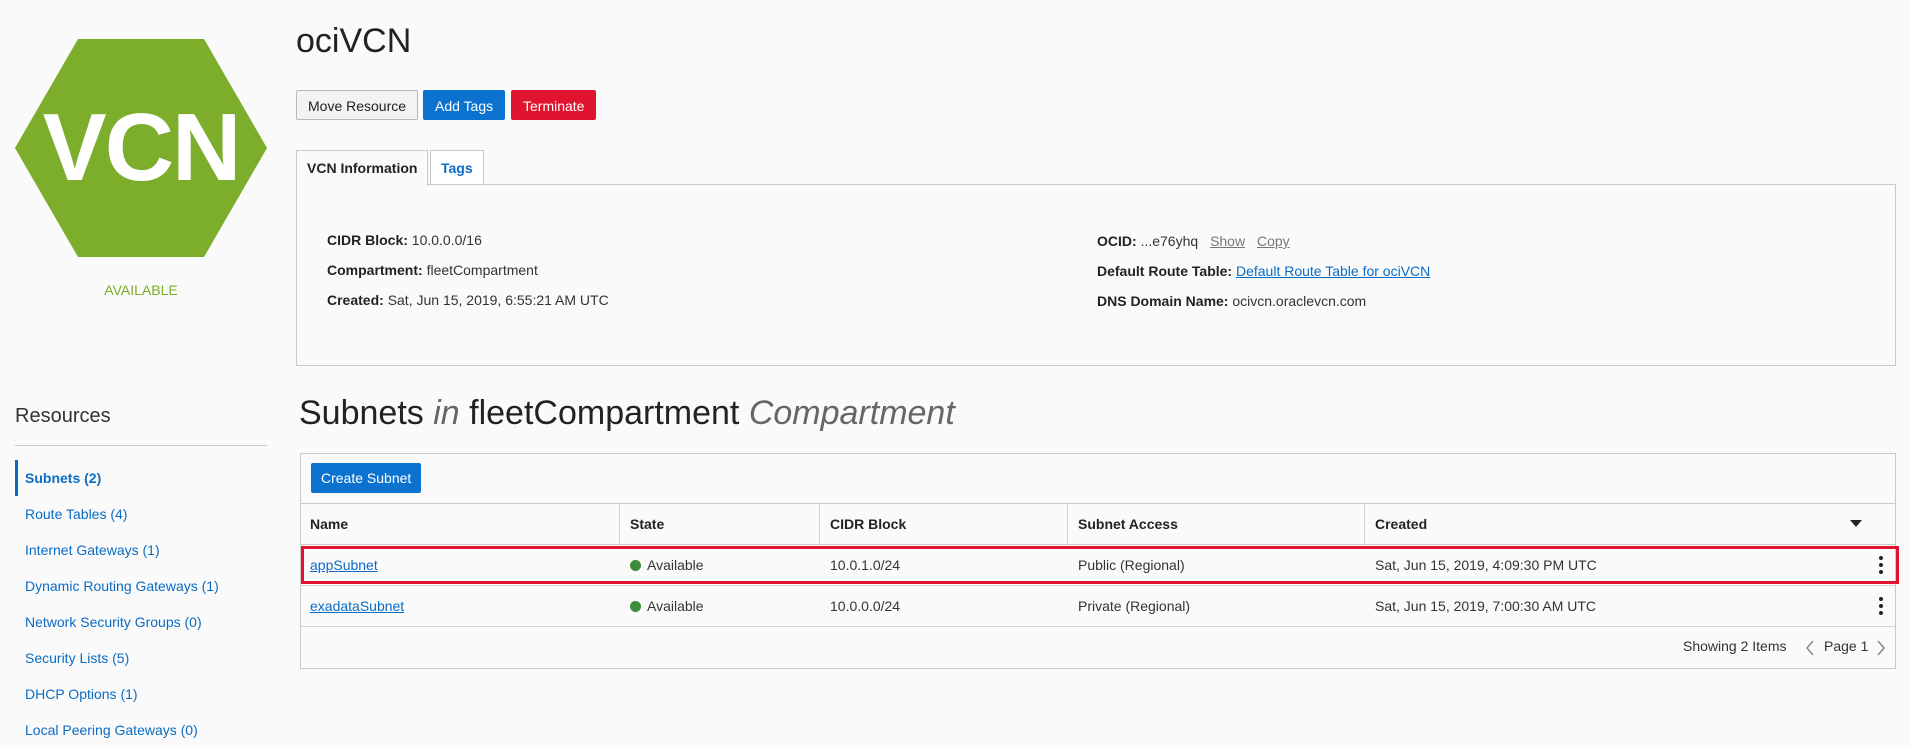  I want to click on resources-title: Resources, so click(63, 416).